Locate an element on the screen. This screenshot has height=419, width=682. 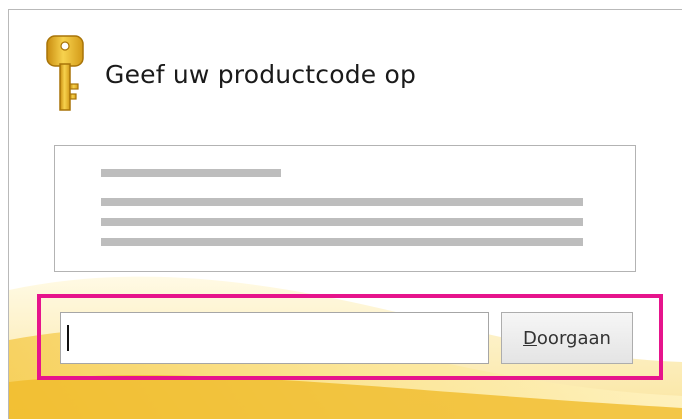
key-icon is located at coordinates (65, 73).